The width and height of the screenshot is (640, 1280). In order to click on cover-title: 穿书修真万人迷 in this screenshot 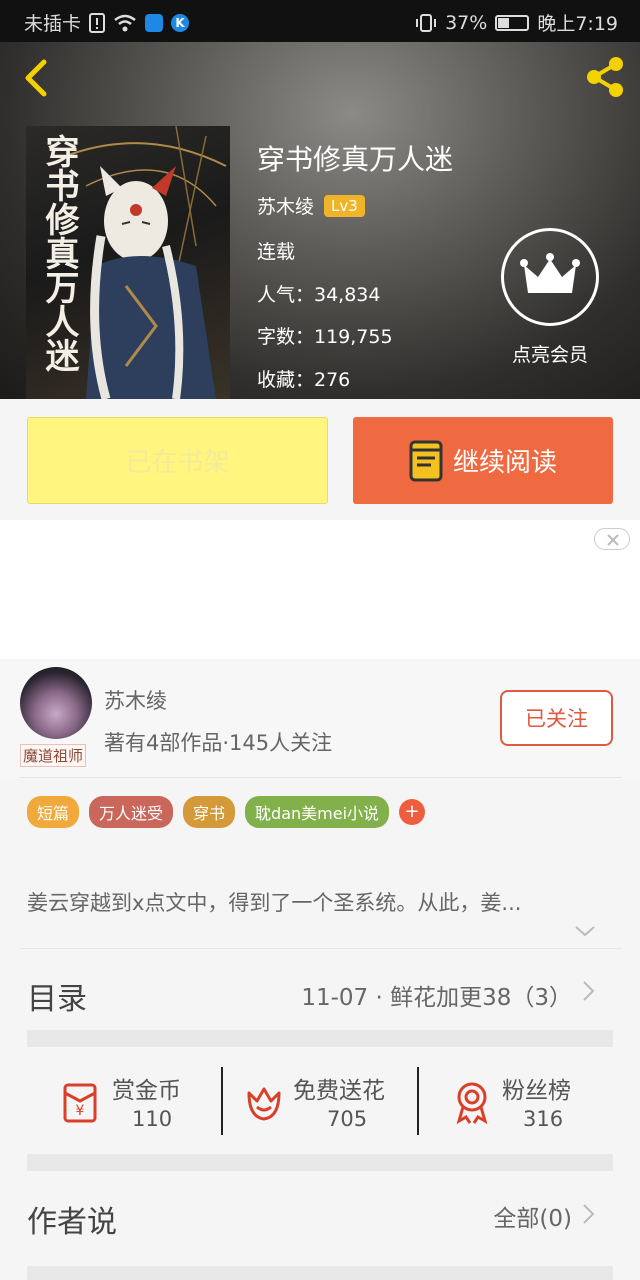, I will do `click(59, 253)`.